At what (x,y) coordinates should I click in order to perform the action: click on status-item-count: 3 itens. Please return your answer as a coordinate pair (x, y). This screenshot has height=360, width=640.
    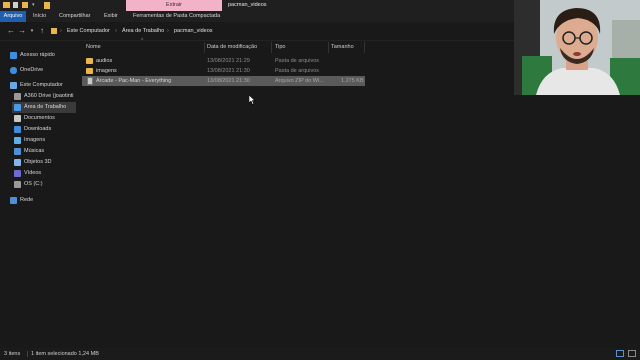
    Looking at the image, I should click on (12, 354).